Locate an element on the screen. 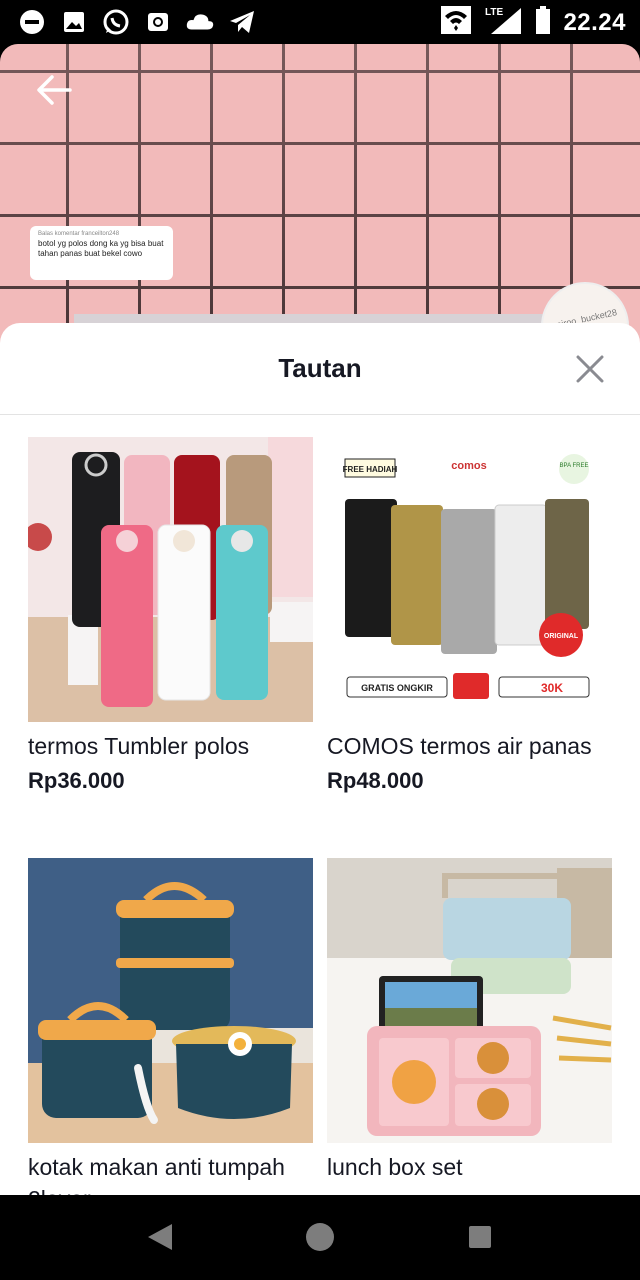 This screenshot has height=1280, width=640. image-icon is located at coordinates (74, 22).